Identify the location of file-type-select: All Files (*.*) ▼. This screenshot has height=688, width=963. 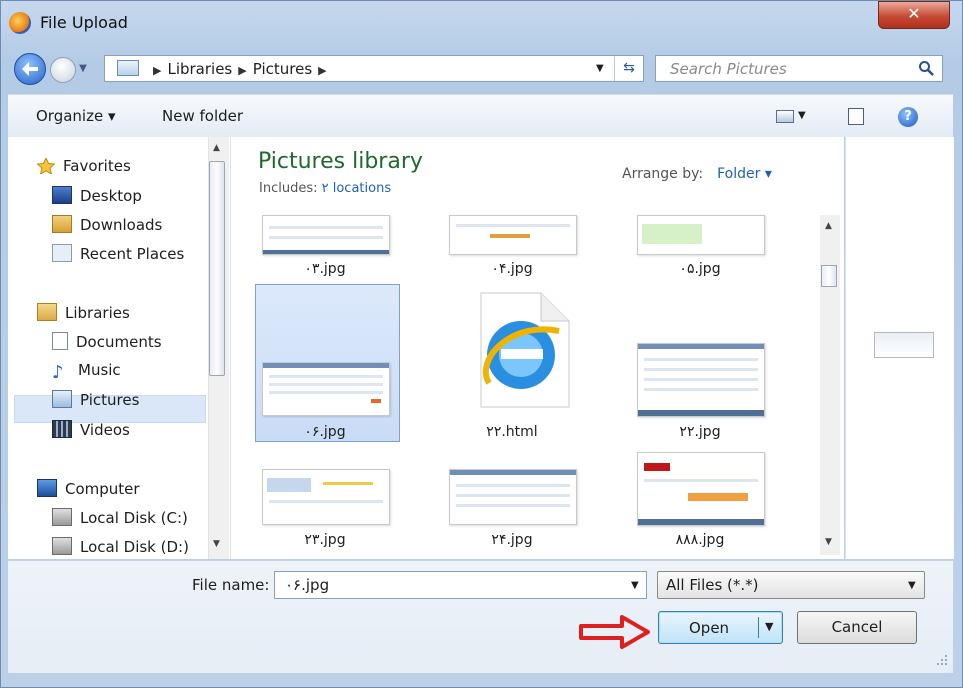
(791, 585).